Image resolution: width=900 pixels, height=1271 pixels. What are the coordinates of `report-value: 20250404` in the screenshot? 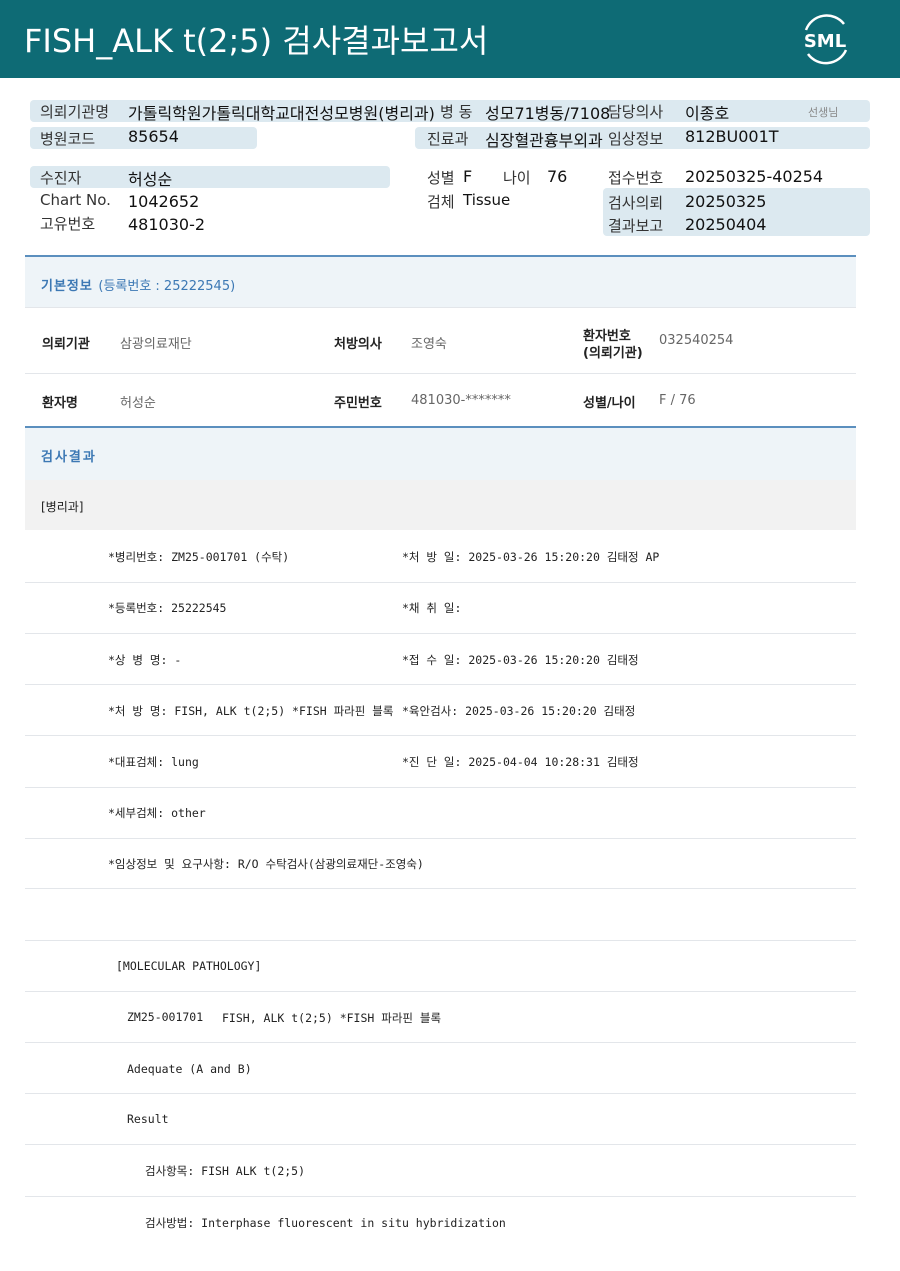 It's located at (726, 224).